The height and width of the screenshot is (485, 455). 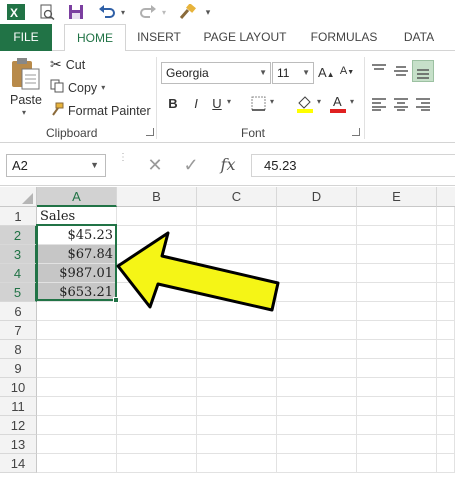 I want to click on shrink-font-icon: A▼, so click(x=347, y=71).